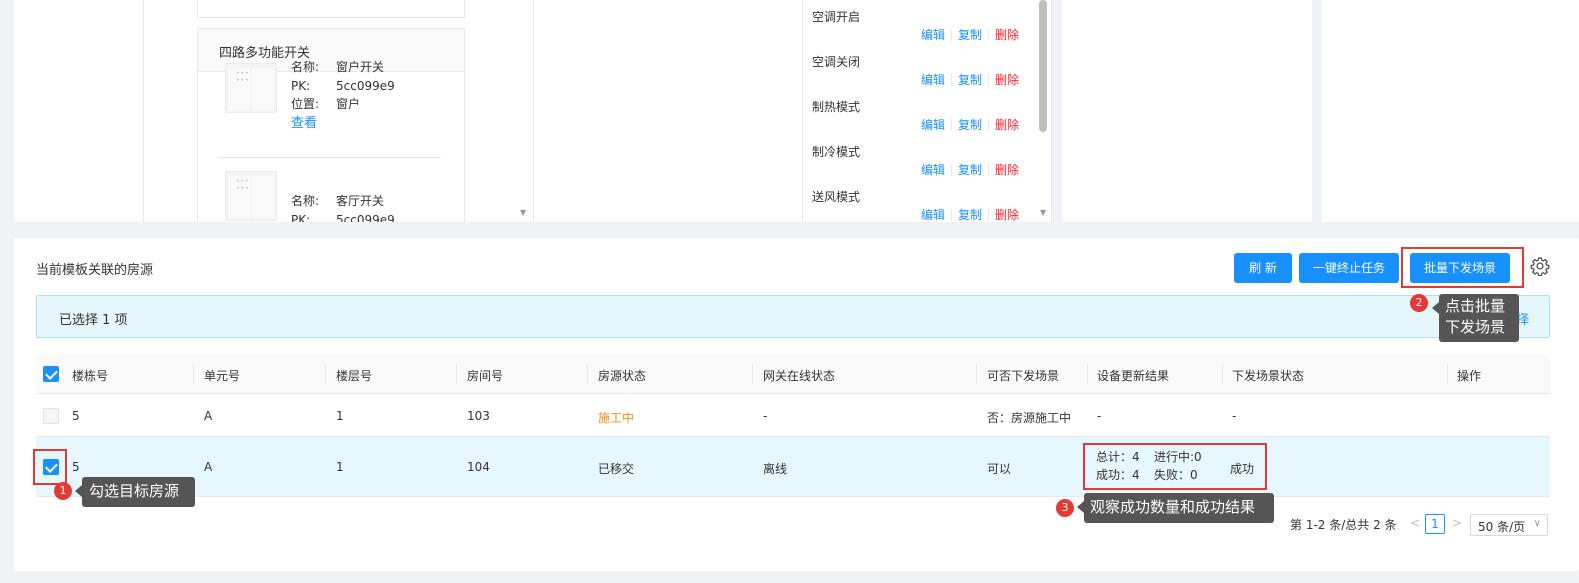  I want to click on cell-building: 5, so click(76, 416).